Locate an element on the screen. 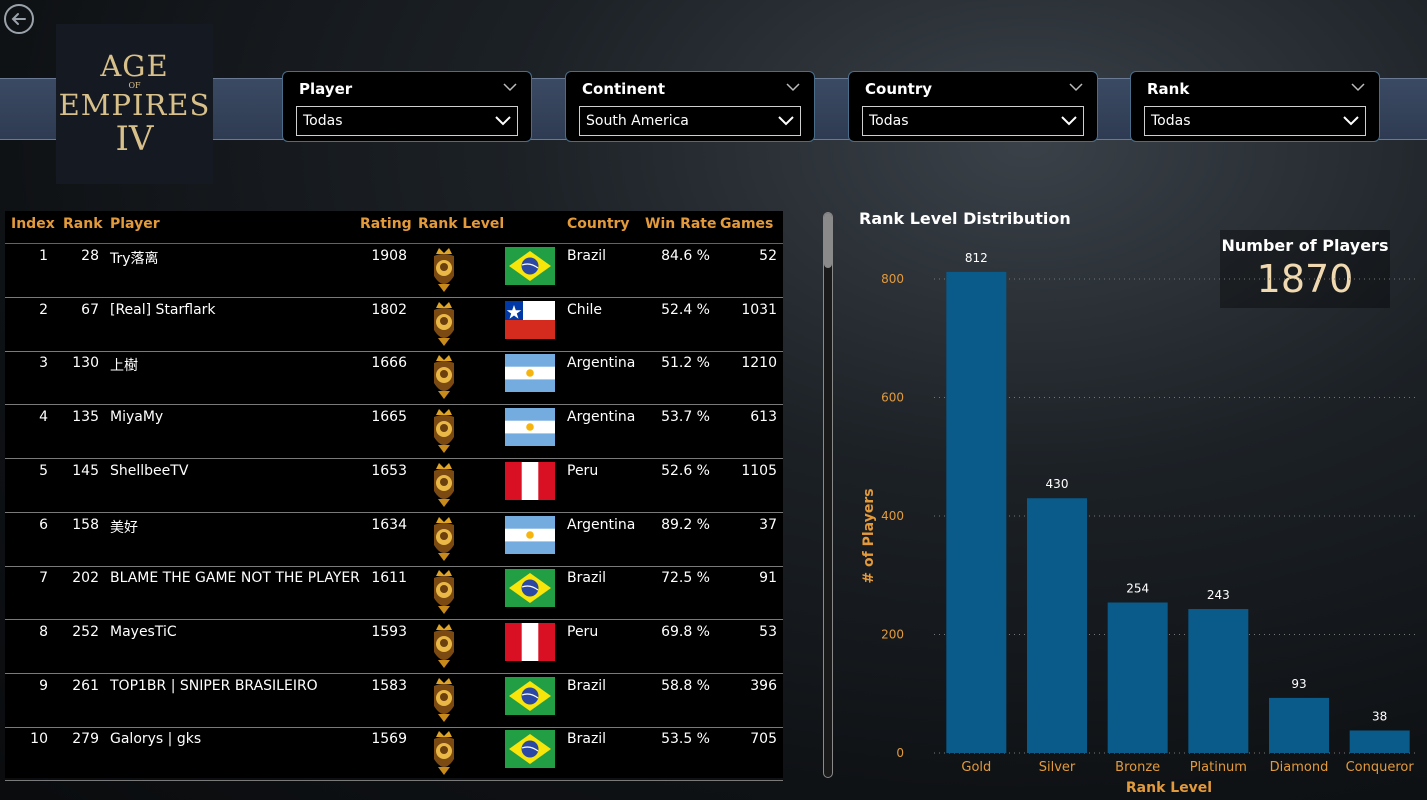  table-row: 8 252 MayesTiC 1593 Peru 69.8 % 53 is located at coordinates (394, 647).